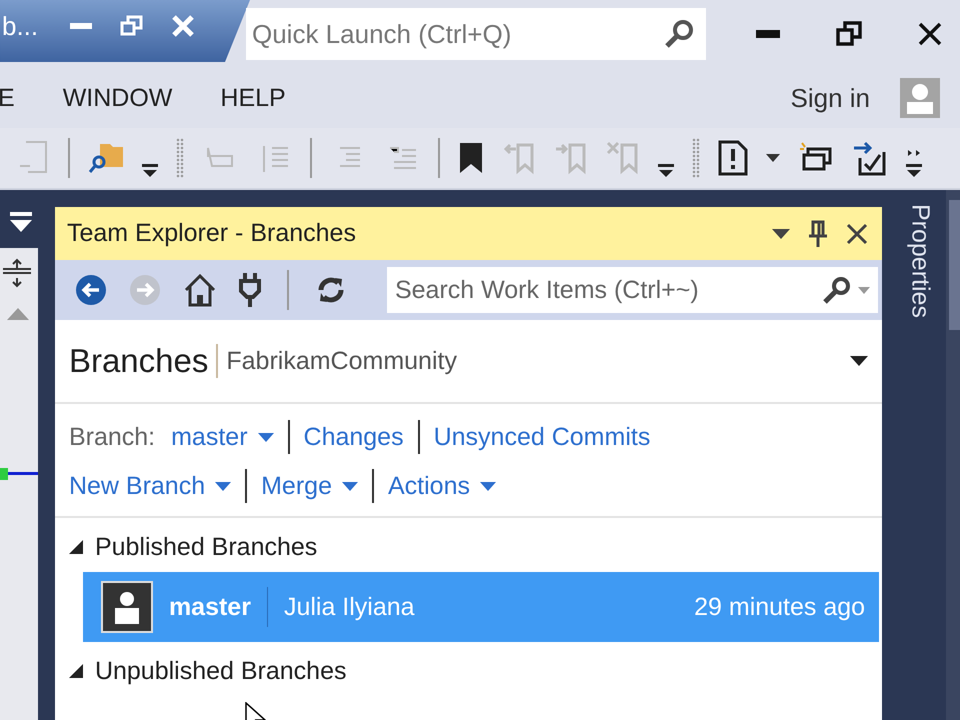 The image size is (960, 720). What do you see at coordinates (126, 607) in the screenshot?
I see `avatar-icon` at bounding box center [126, 607].